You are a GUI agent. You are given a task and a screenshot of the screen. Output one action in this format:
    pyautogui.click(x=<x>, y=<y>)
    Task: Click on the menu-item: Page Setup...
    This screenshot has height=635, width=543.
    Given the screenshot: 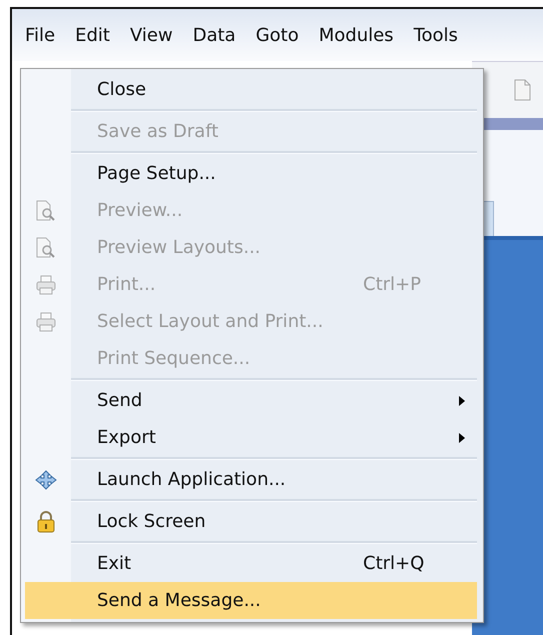 What is the action you would take?
    pyautogui.click(x=249, y=173)
    